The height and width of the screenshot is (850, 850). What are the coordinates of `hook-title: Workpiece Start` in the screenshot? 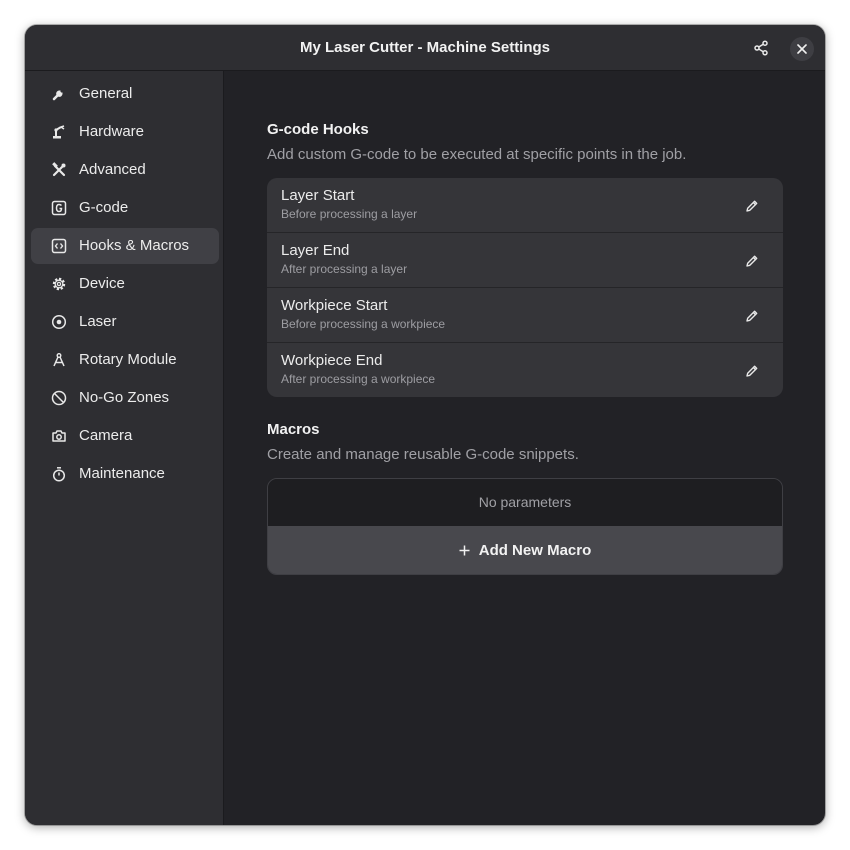 It's located at (334, 305).